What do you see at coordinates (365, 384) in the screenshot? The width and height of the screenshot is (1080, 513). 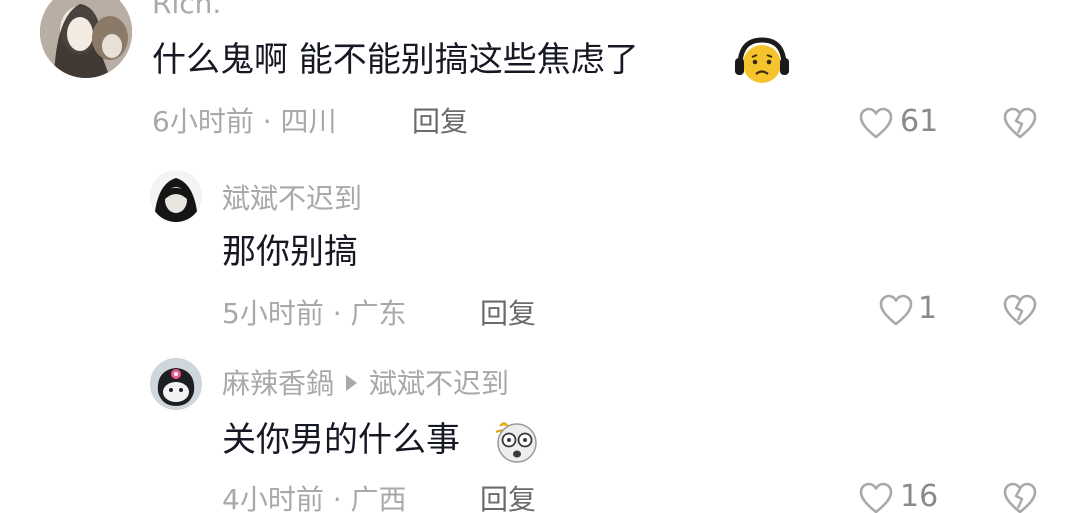 I see `reply-username-line: 麻辣香鍋 斌斌不迟到` at bounding box center [365, 384].